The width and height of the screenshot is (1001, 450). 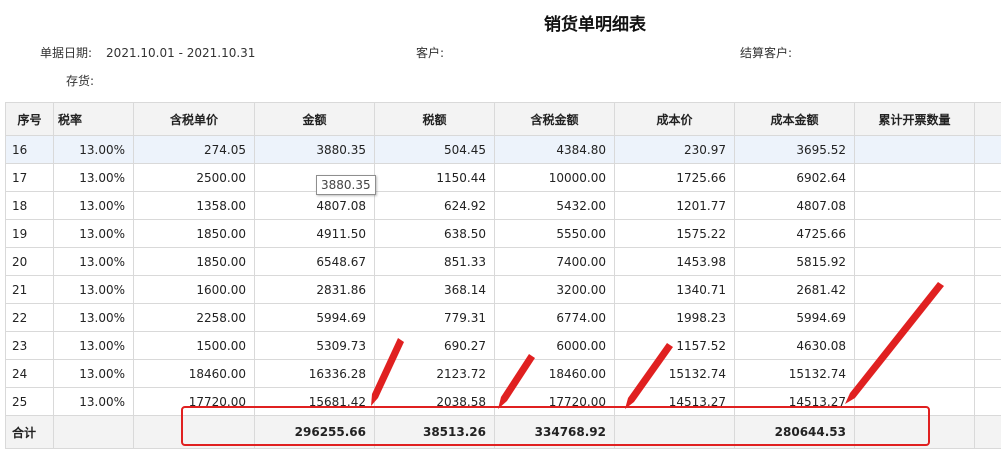 What do you see at coordinates (29, 317) in the screenshot?
I see `table-cell: 22` at bounding box center [29, 317].